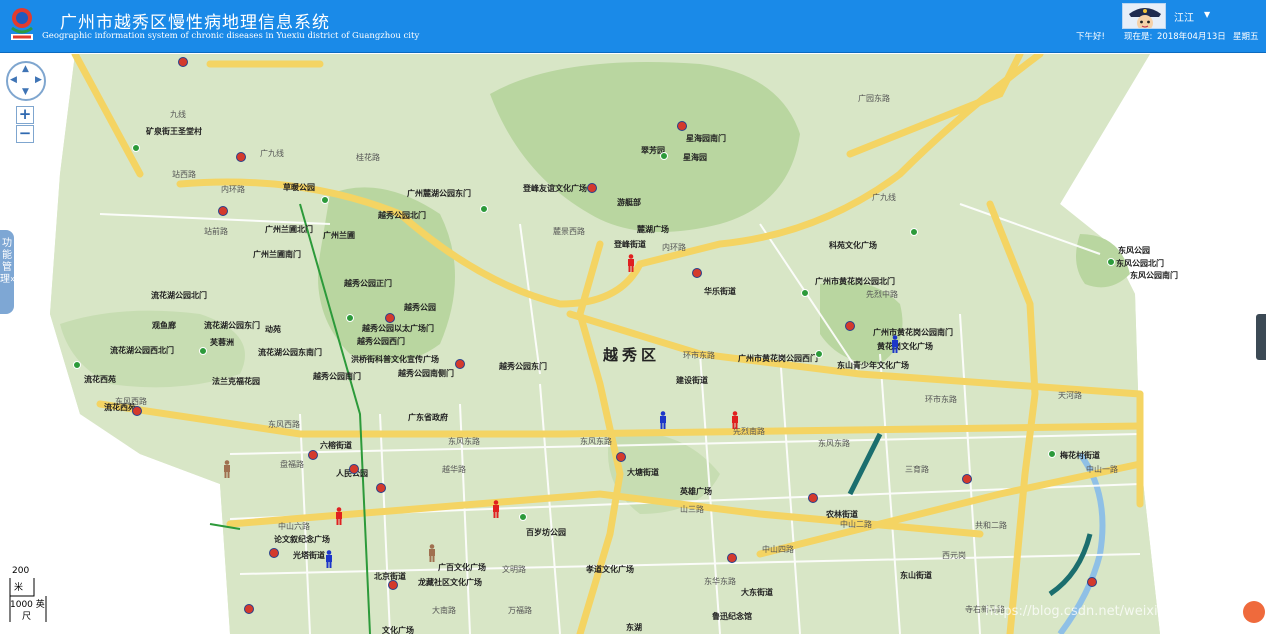 The width and height of the screenshot is (1266, 634). What do you see at coordinates (142, 350) in the screenshot?
I see `place-label: 流花湖公园西北门` at bounding box center [142, 350].